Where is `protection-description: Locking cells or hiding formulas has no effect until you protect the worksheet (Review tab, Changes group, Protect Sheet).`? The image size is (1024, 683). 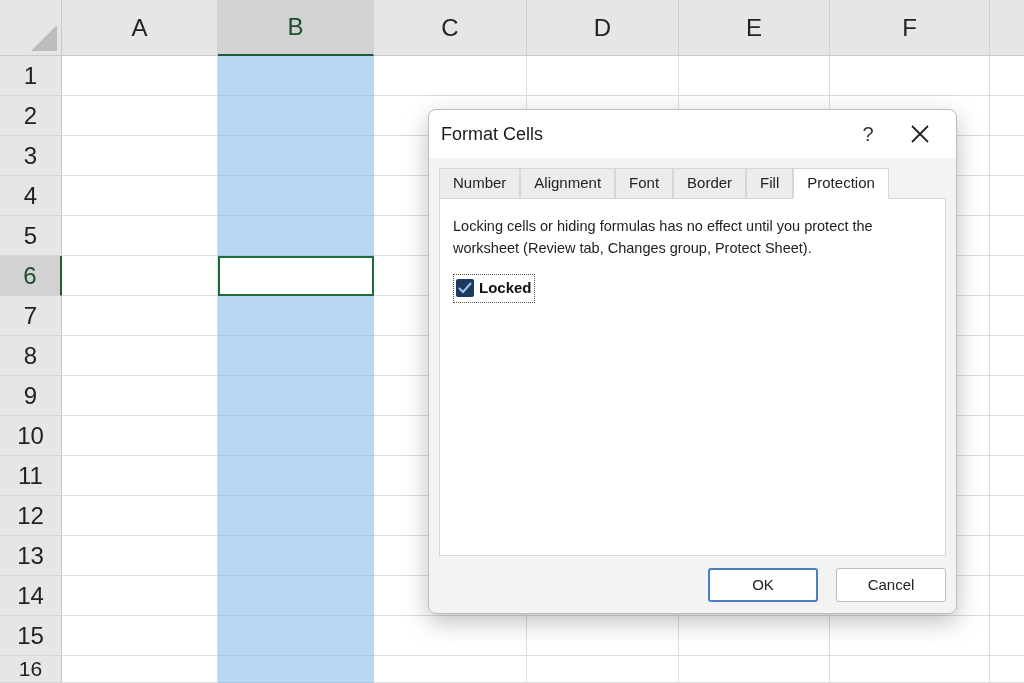 protection-description: Locking cells or hiding formulas has no effect until you protect the worksheet (Review tab, Changes group, Protect Sheet). is located at coordinates (663, 237).